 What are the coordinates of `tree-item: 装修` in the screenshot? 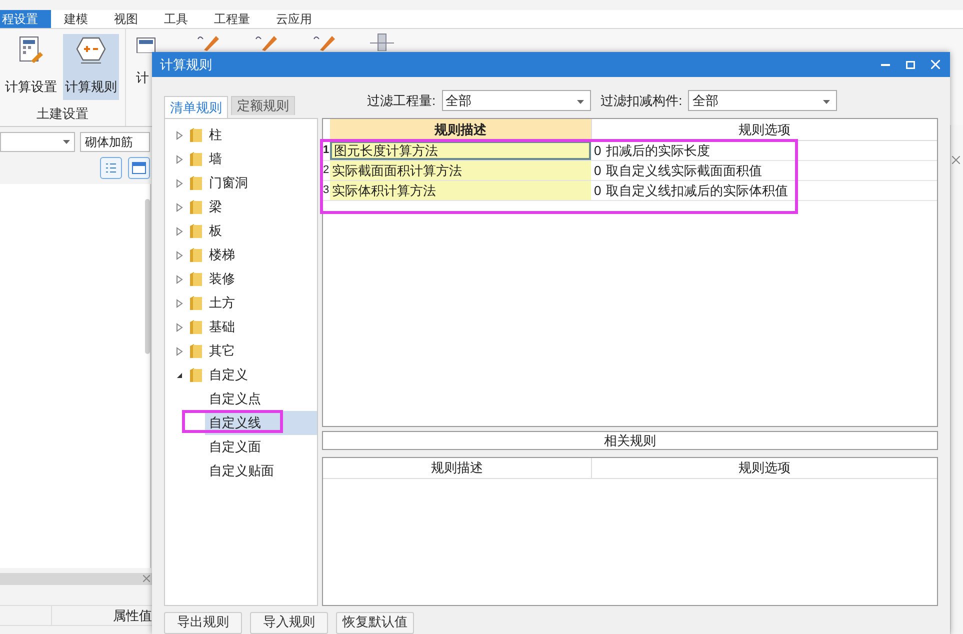 It's located at (222, 279).